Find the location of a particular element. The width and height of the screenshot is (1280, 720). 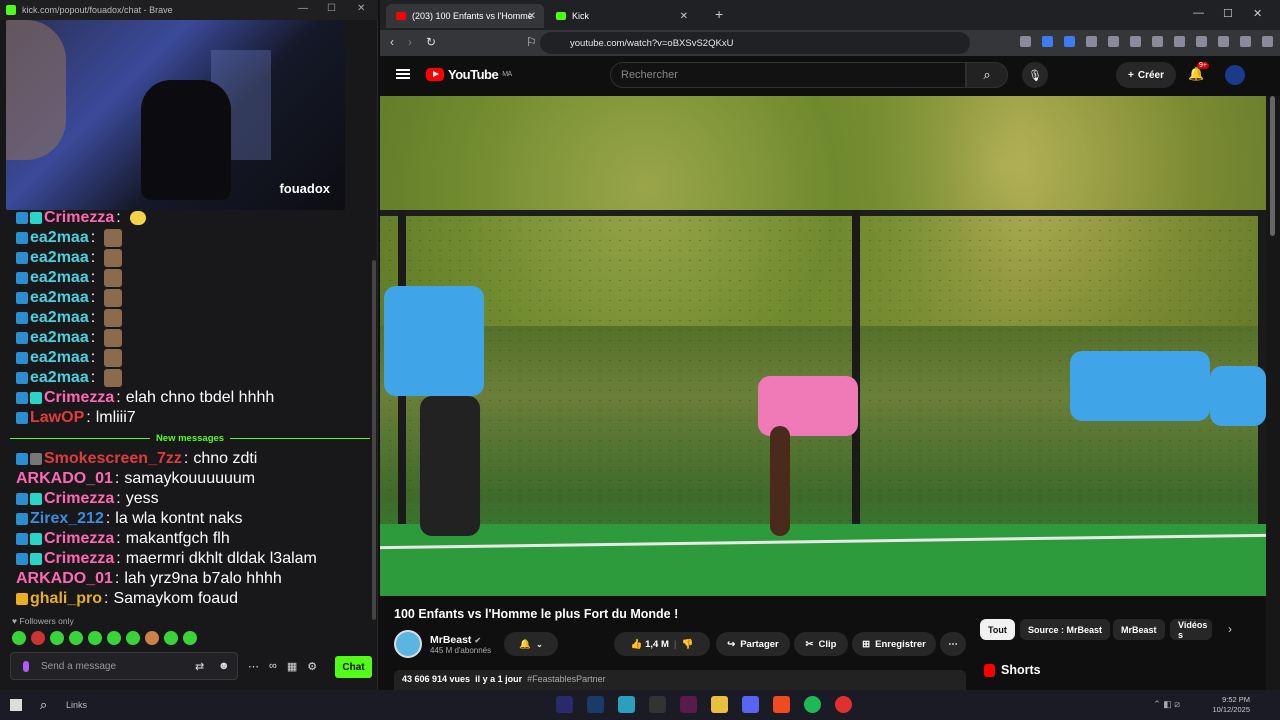

photoshop-icon is located at coordinates (595, 704).